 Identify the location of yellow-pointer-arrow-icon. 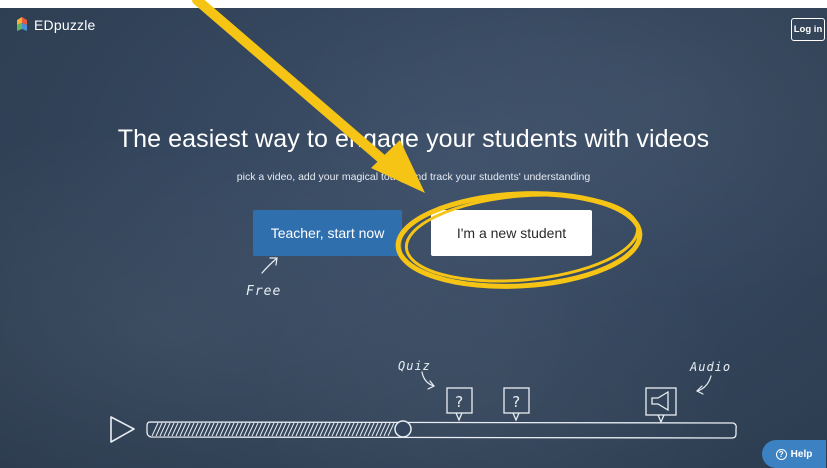
(308, 96).